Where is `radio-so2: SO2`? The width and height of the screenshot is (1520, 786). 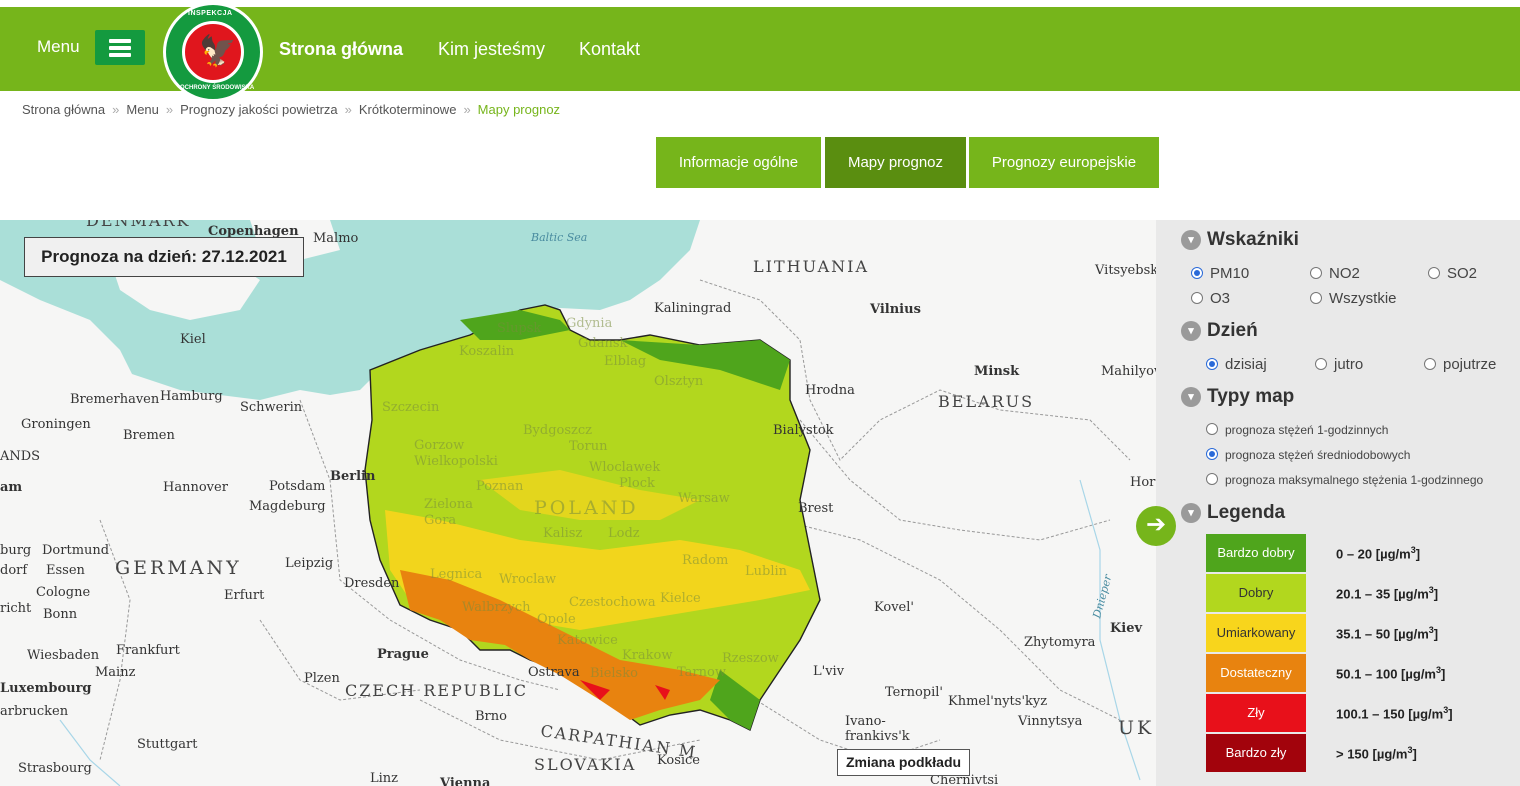
radio-so2: SO2 is located at coordinates (1452, 273).